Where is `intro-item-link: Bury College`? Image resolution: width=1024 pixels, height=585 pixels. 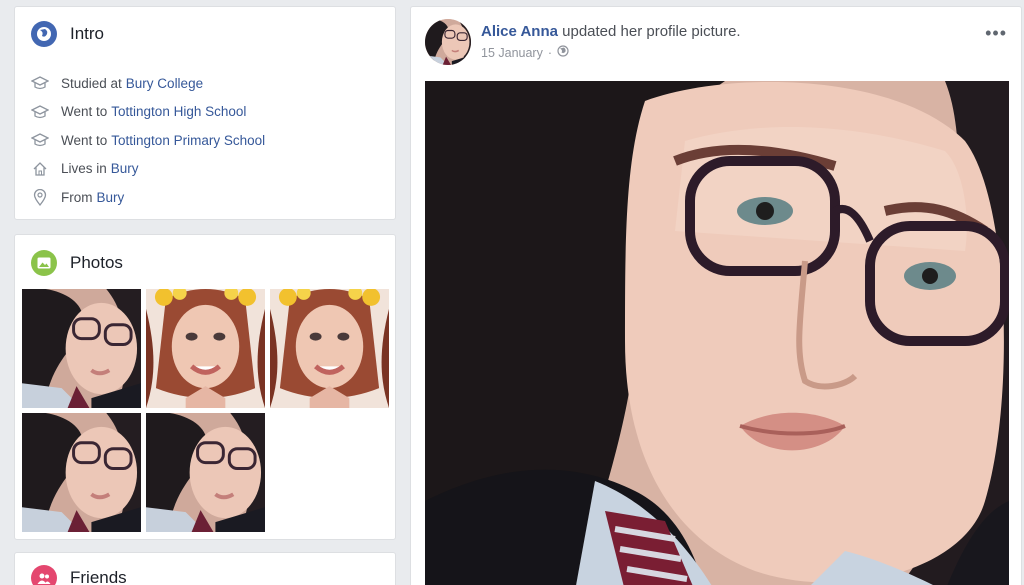 intro-item-link: Bury College is located at coordinates (164, 83).